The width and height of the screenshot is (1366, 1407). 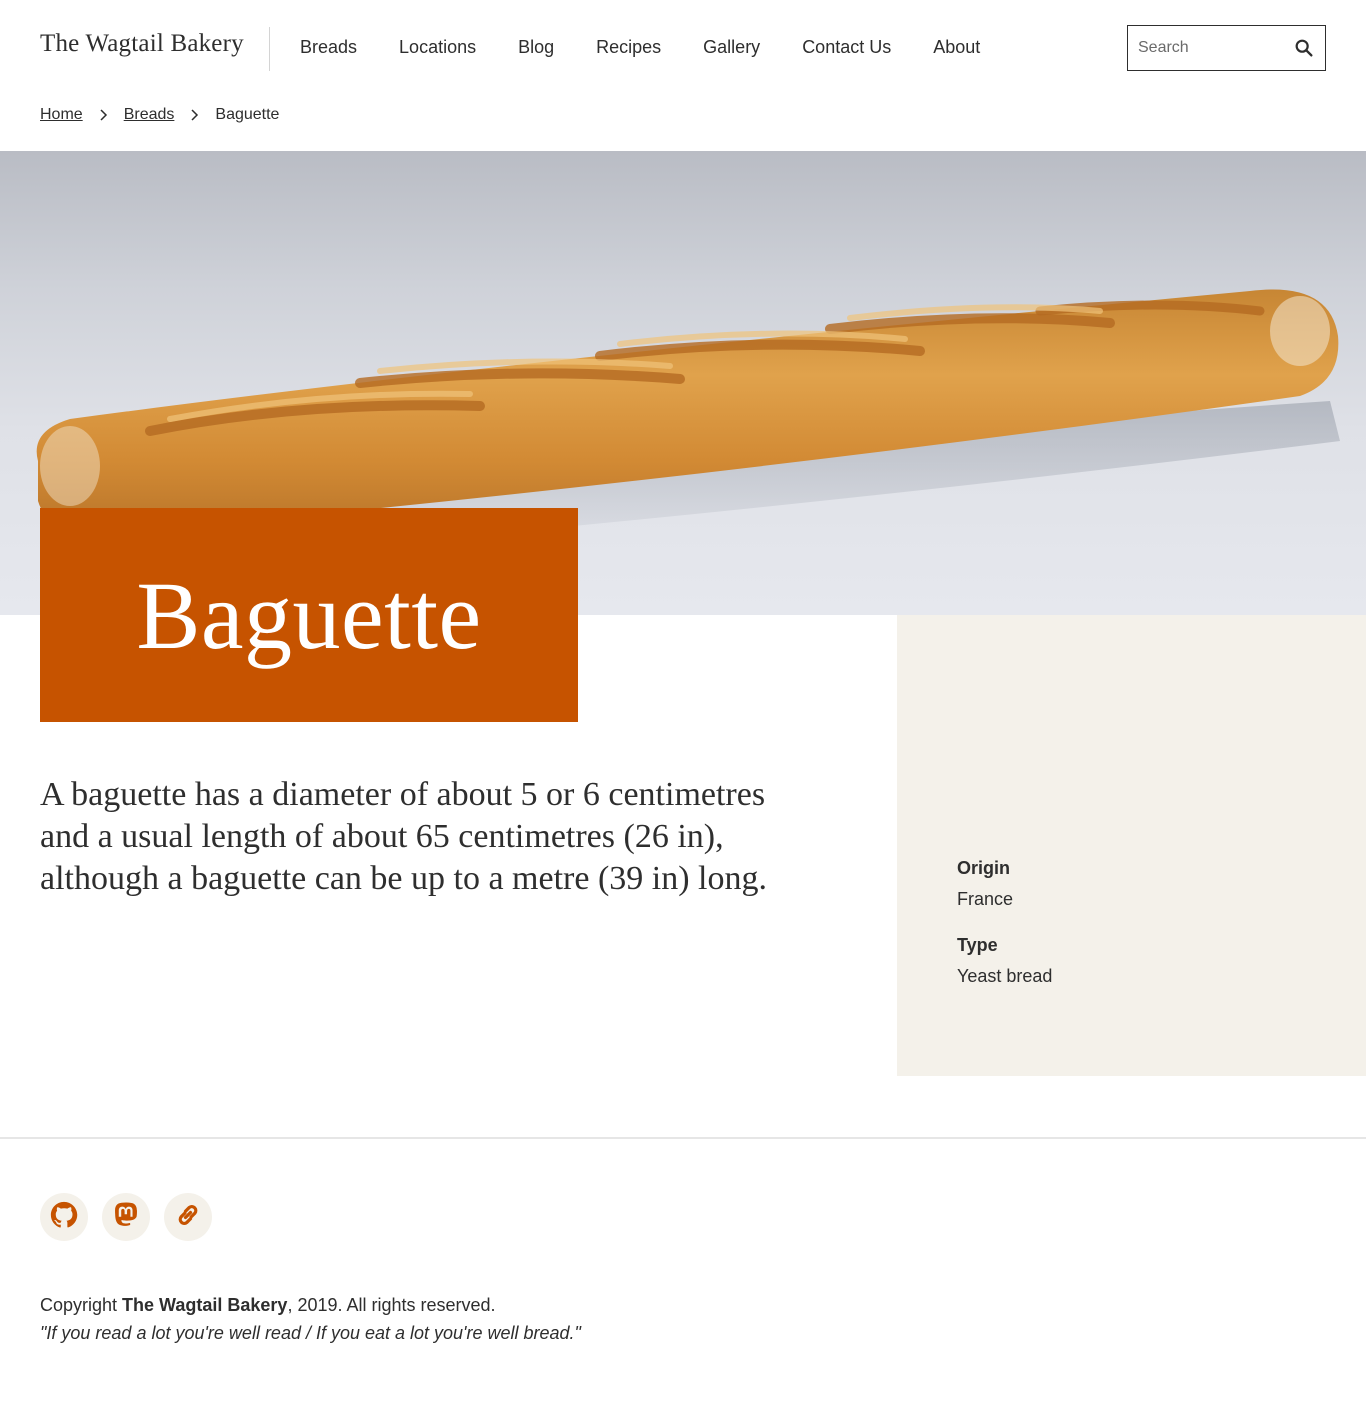 What do you see at coordinates (247, 114) in the screenshot?
I see `breadcrumb-current: Baguette` at bounding box center [247, 114].